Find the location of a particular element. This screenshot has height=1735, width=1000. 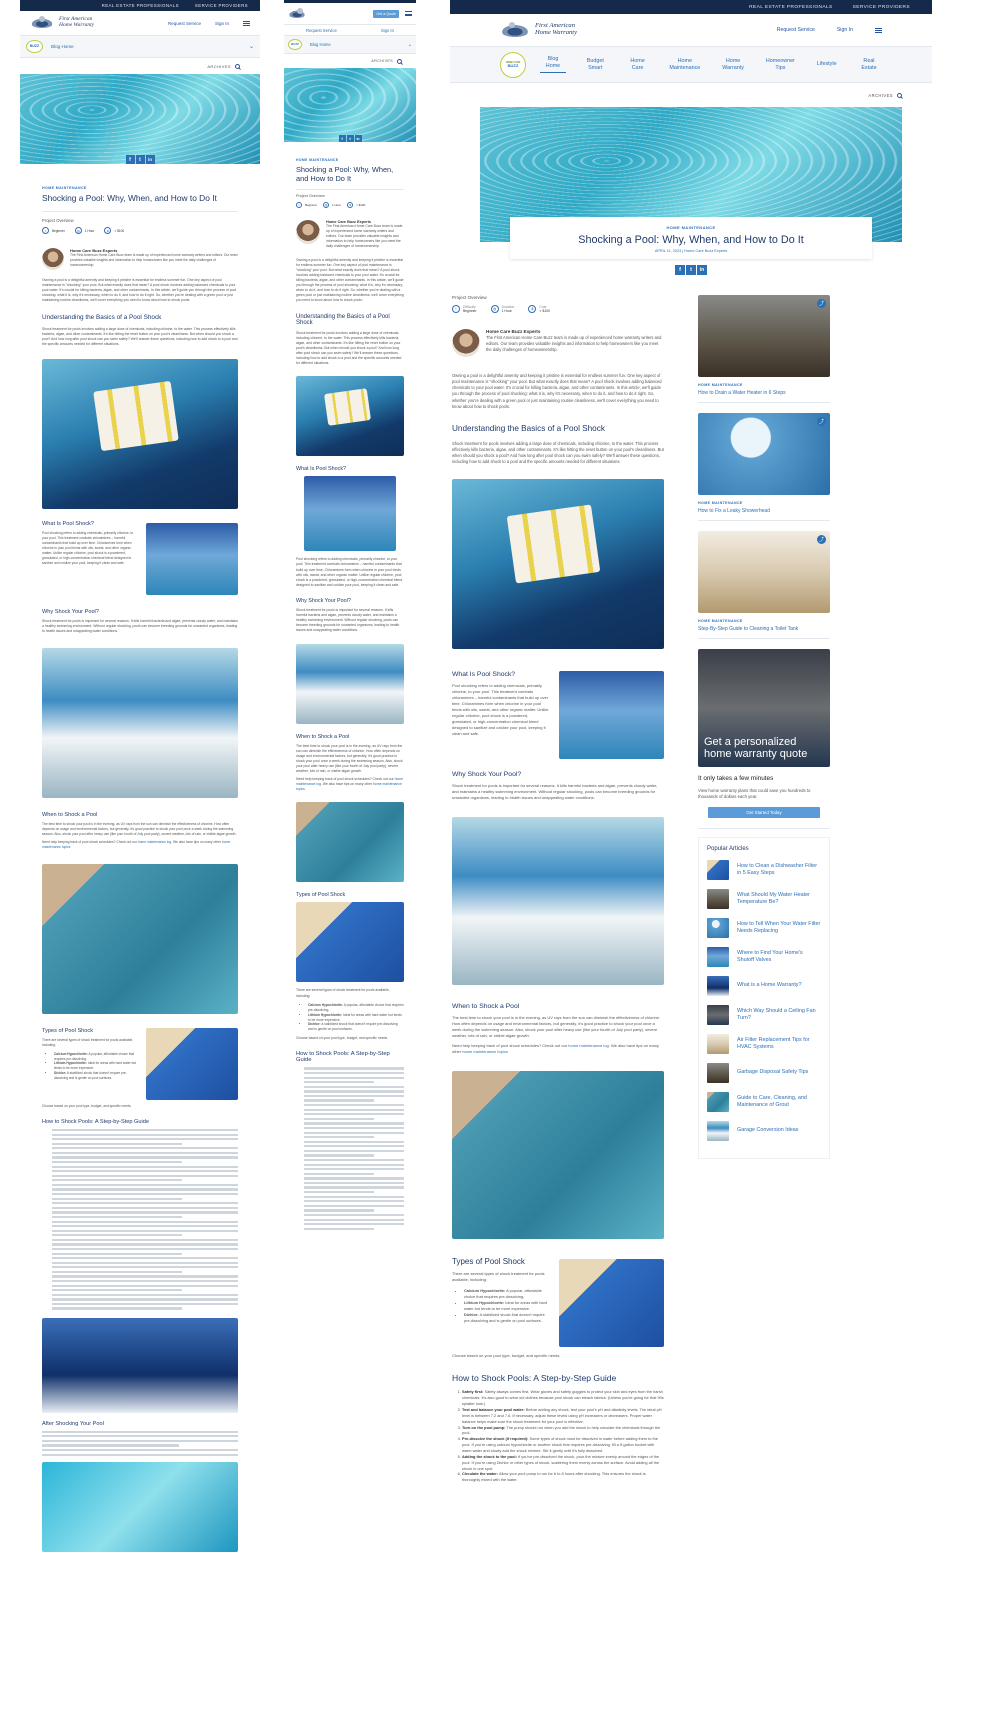

list-item: Garbage Disposal Safety Tips is located at coordinates (764, 1072).